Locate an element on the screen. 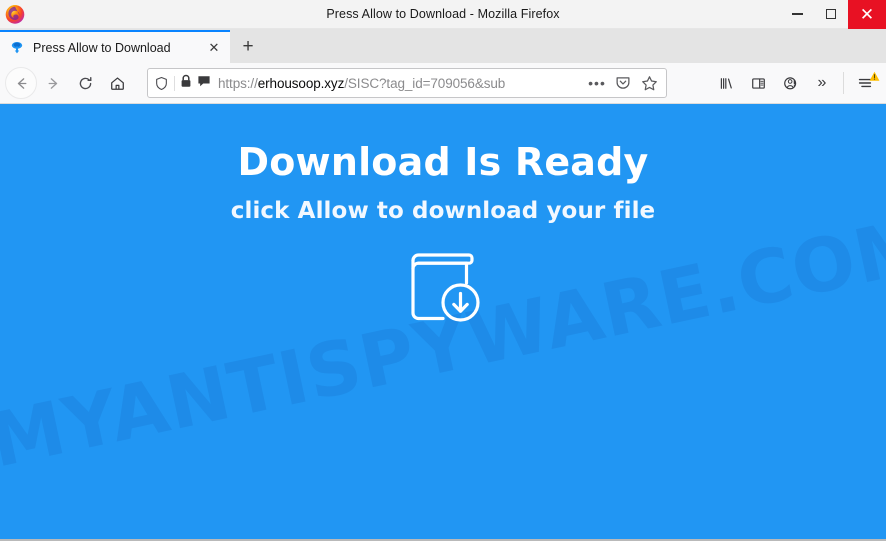 The width and height of the screenshot is (886, 541). firefox-logo-icon is located at coordinates (15, 14).